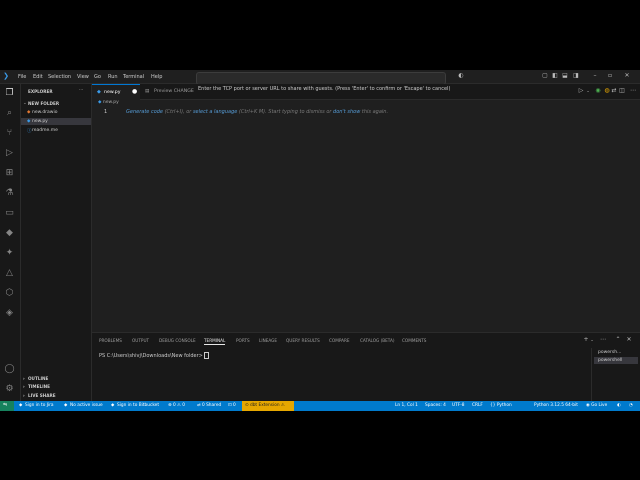 The height and width of the screenshot is (480, 640). Describe the element at coordinates (596, 405) in the screenshot. I see `go-live-button: ◉ Go Live` at that location.